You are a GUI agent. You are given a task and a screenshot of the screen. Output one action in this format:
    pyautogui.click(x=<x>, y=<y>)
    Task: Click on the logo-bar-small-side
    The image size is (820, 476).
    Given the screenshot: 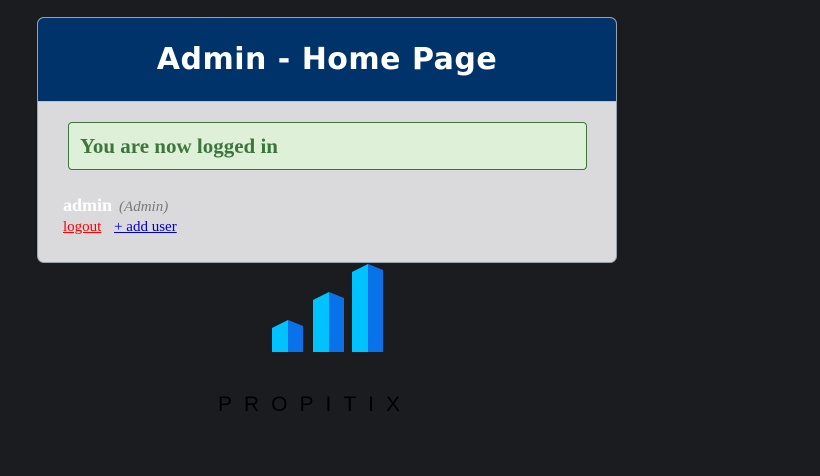 What is the action you would take?
    pyautogui.click(x=295, y=336)
    